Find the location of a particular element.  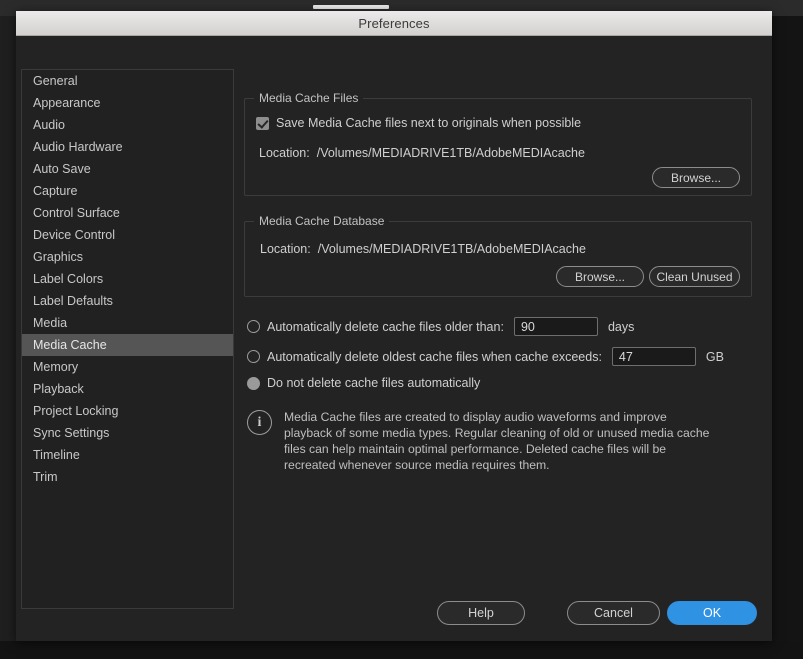

info-circle-icon: i is located at coordinates (259, 422).